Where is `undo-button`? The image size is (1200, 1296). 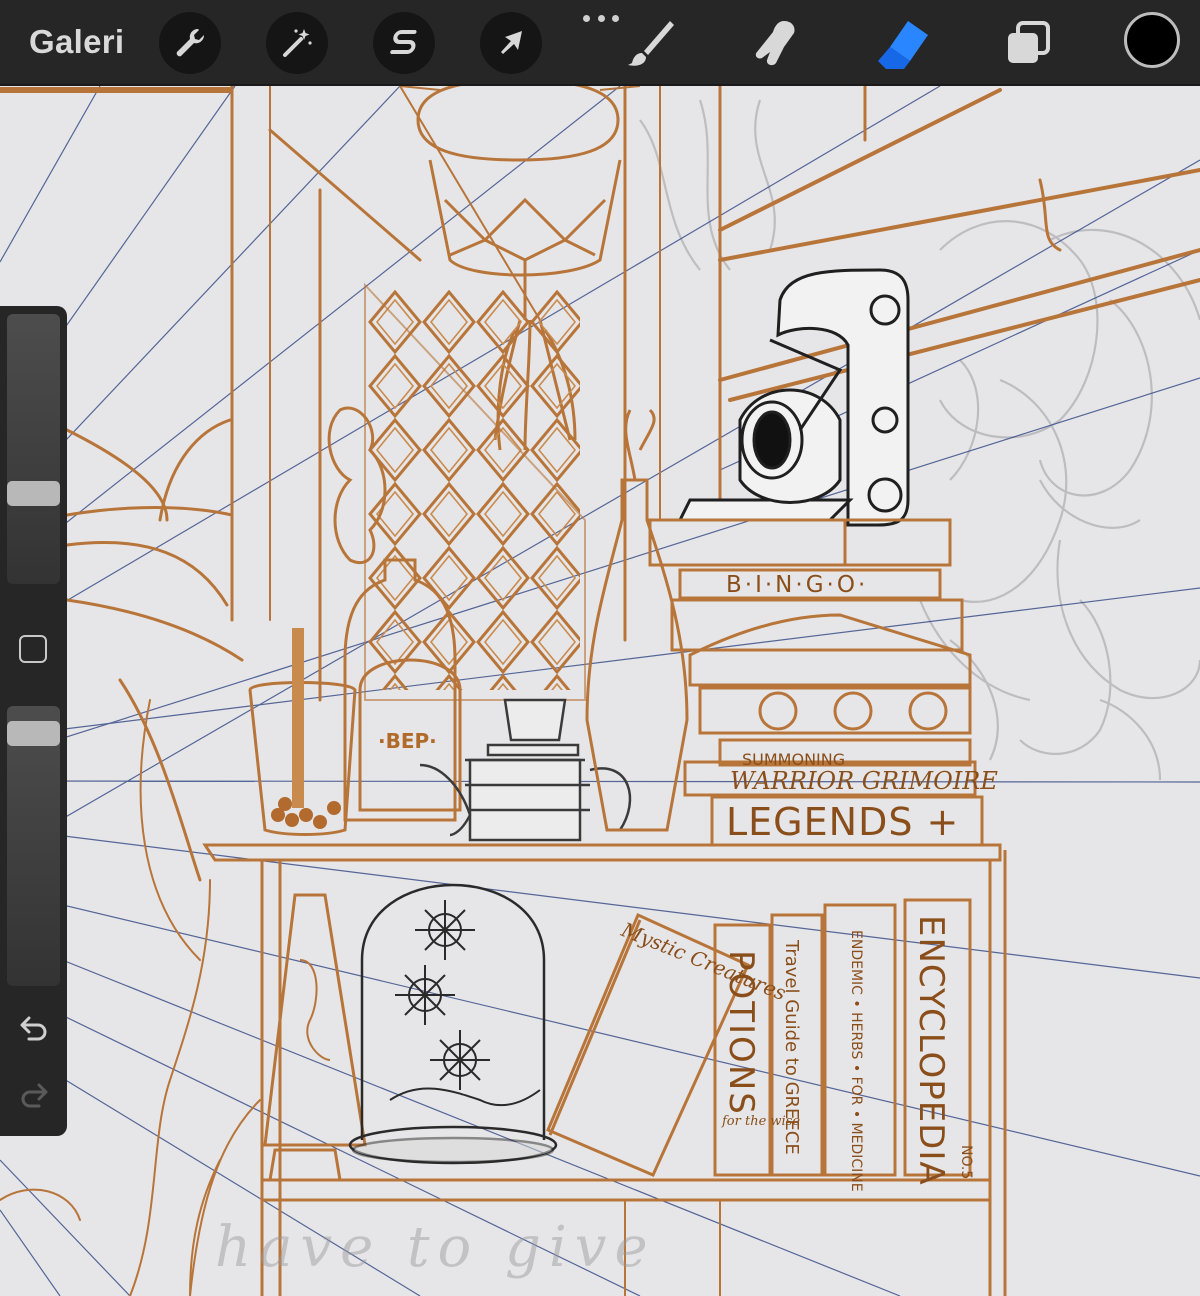
undo-button is located at coordinates (34, 1028).